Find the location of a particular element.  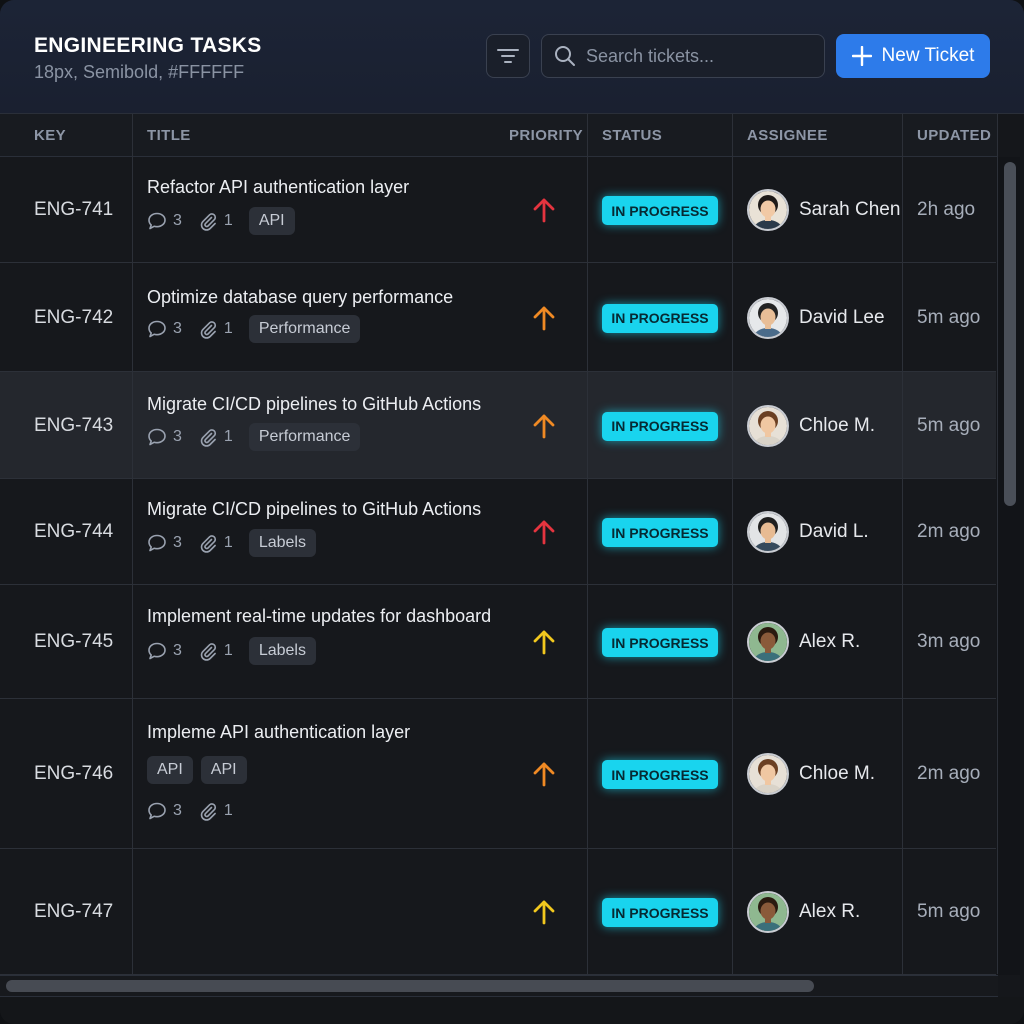

ticket-key: ENG-744 is located at coordinates (73, 532).